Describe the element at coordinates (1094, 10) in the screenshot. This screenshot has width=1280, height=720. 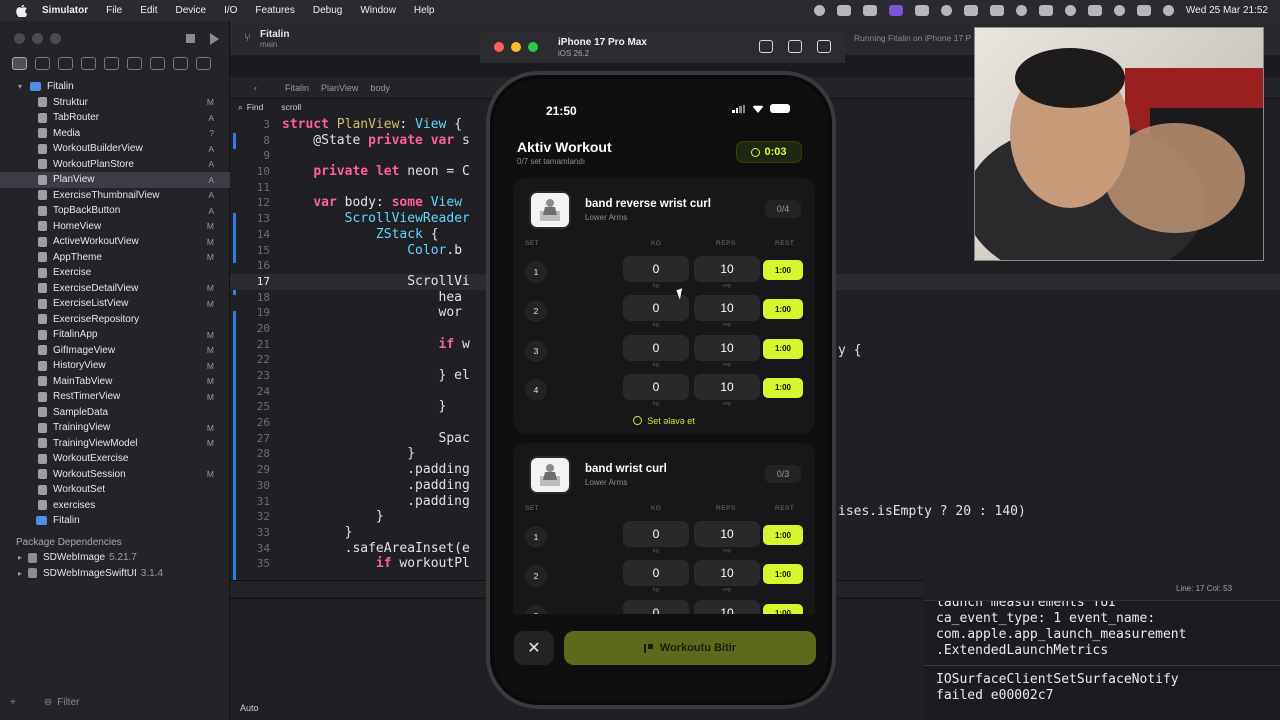
I see `battery-icon` at that location.